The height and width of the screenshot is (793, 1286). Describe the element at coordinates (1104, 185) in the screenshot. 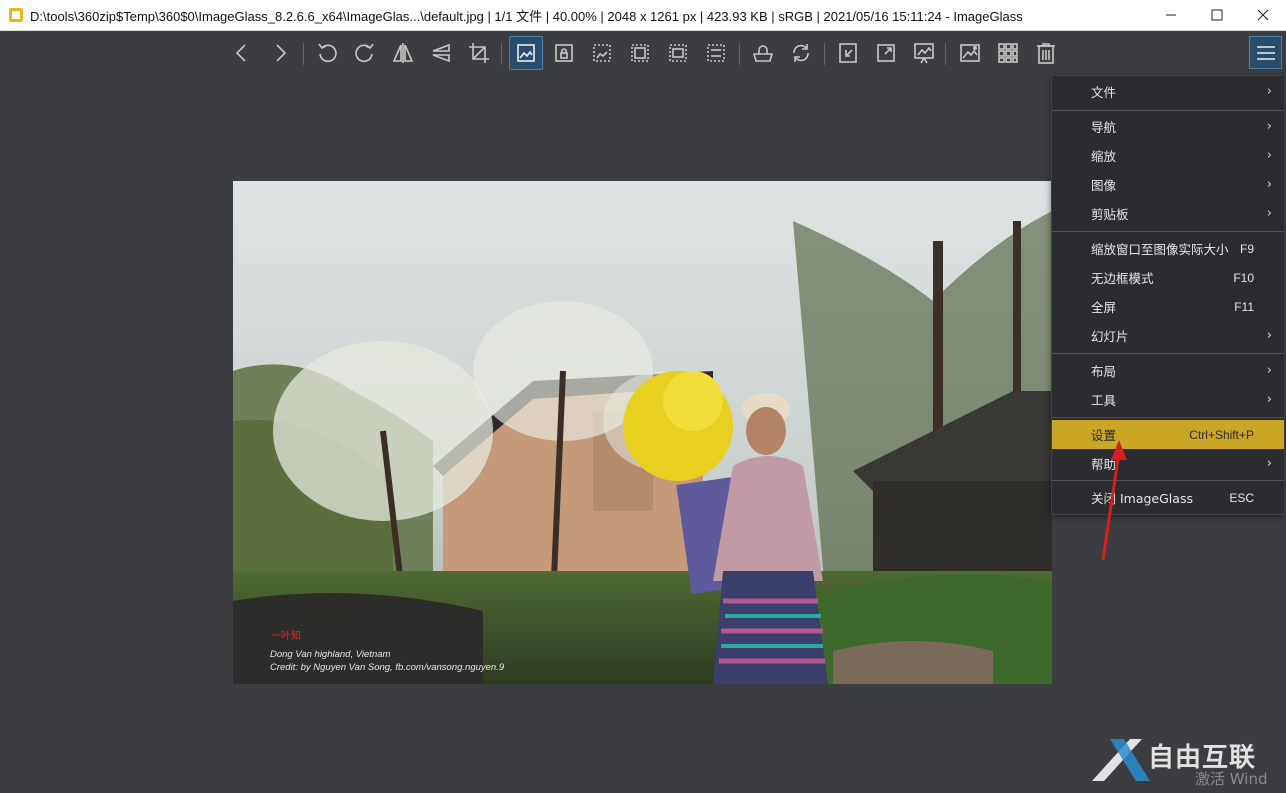

I see `menu-item-label: 图像` at that location.